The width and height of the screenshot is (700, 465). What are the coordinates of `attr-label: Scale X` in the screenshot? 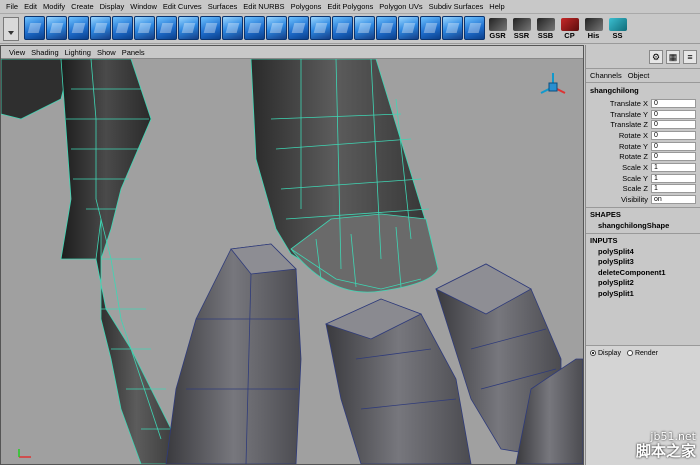 It's located at (635, 167).